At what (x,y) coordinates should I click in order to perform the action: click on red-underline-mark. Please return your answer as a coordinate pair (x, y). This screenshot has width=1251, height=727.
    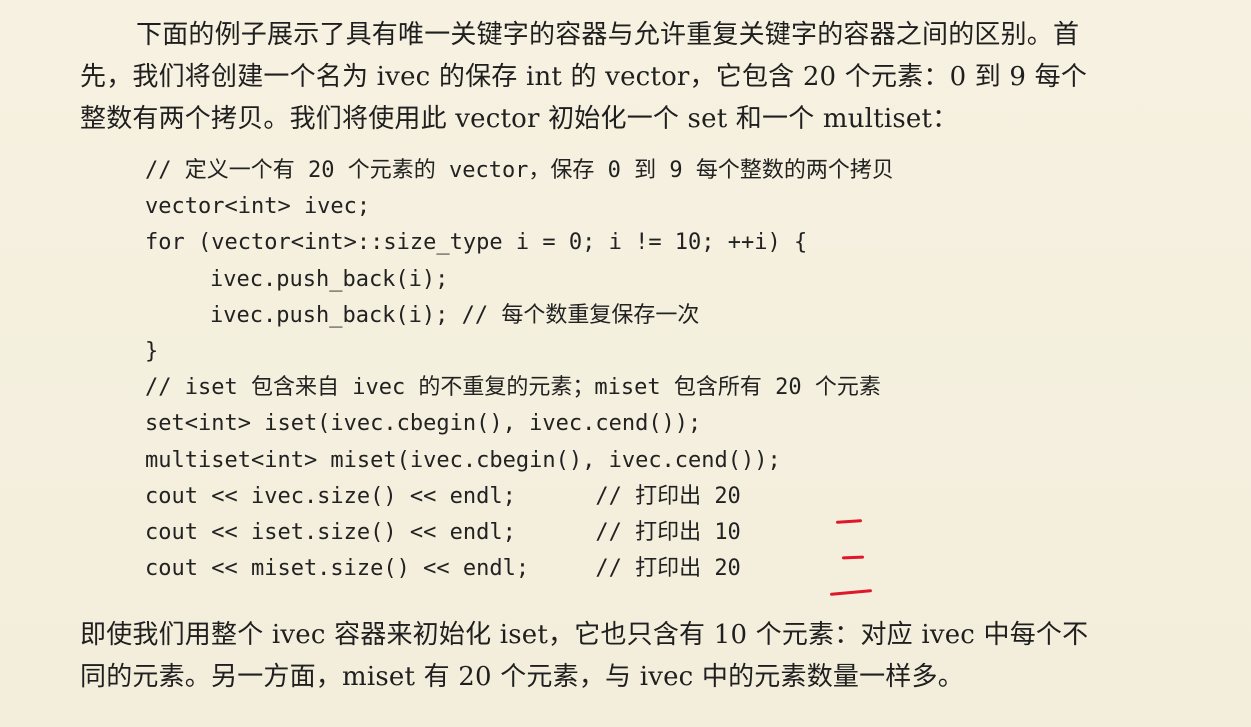
    Looking at the image, I should click on (851, 592).